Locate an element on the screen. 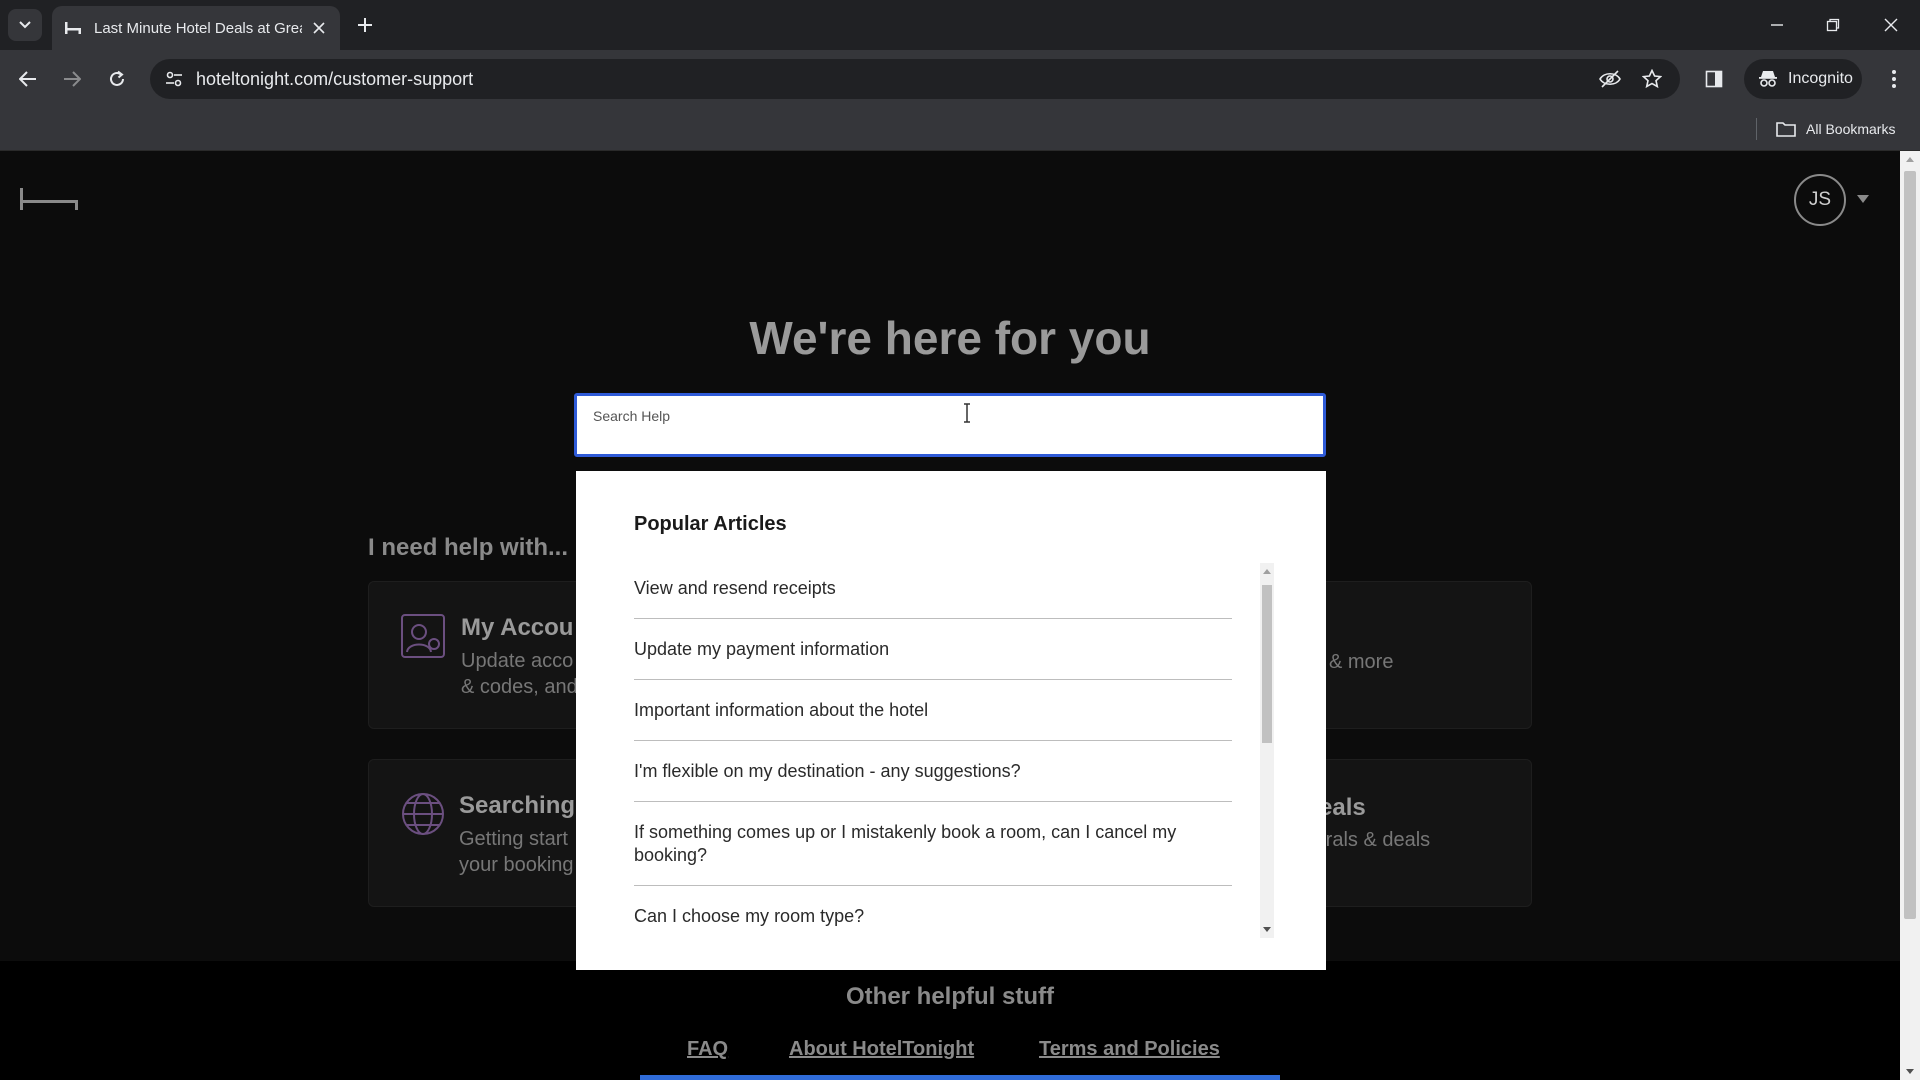 The image size is (1920, 1080). dropdown-scrollbar is located at coordinates (1267, 750).